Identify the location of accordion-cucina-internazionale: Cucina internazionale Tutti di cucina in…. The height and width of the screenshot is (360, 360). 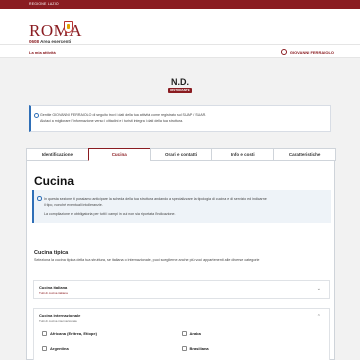
(181, 334).